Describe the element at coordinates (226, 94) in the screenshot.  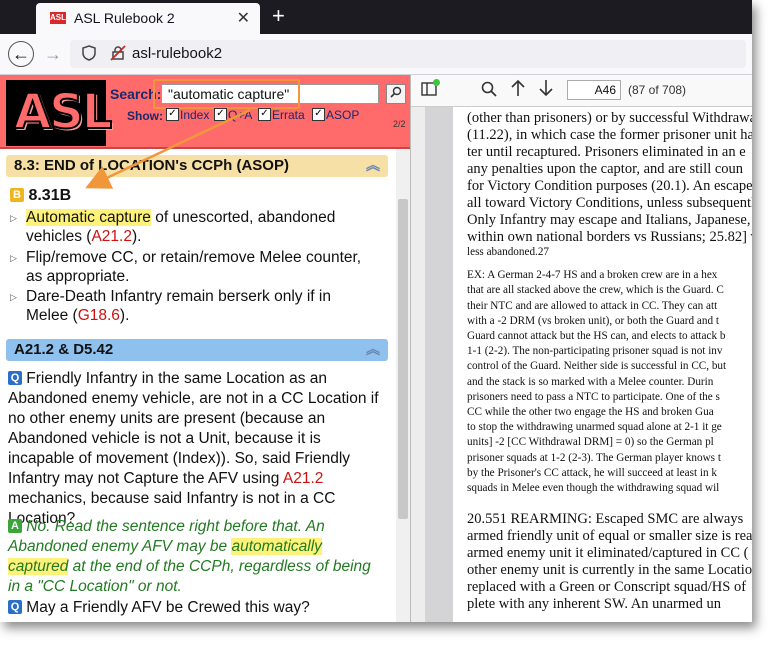
I see `annotation-highlight-box` at that location.